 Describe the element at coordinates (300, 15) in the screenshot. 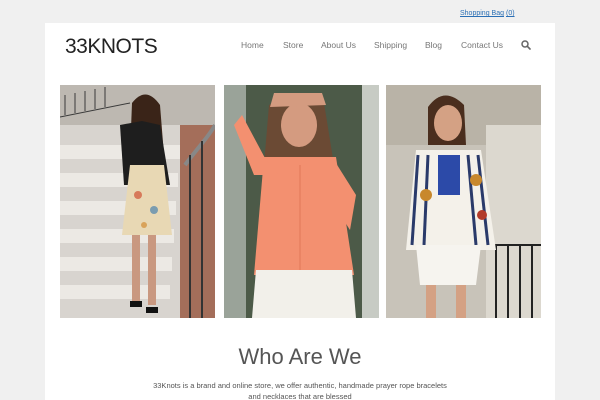

I see `topbar: Shopping Bag (0)` at that location.